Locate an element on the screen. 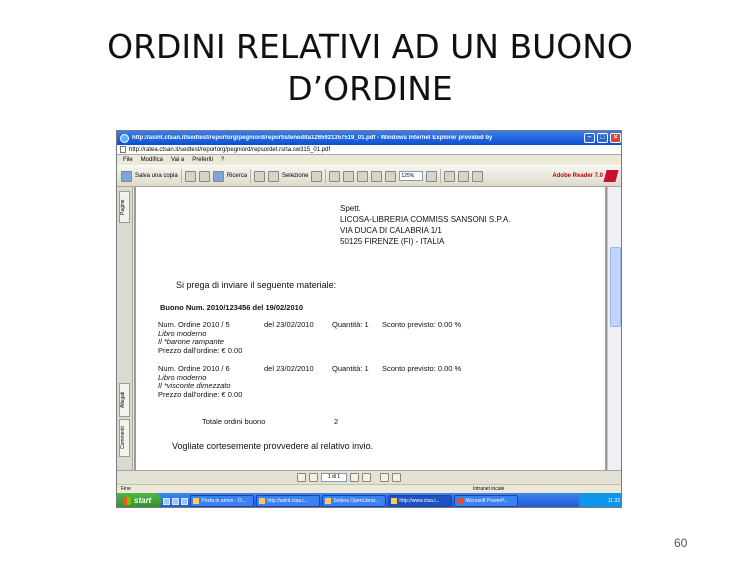 The width and height of the screenshot is (740, 570). search-button: Ricerca is located at coordinates (237, 176).